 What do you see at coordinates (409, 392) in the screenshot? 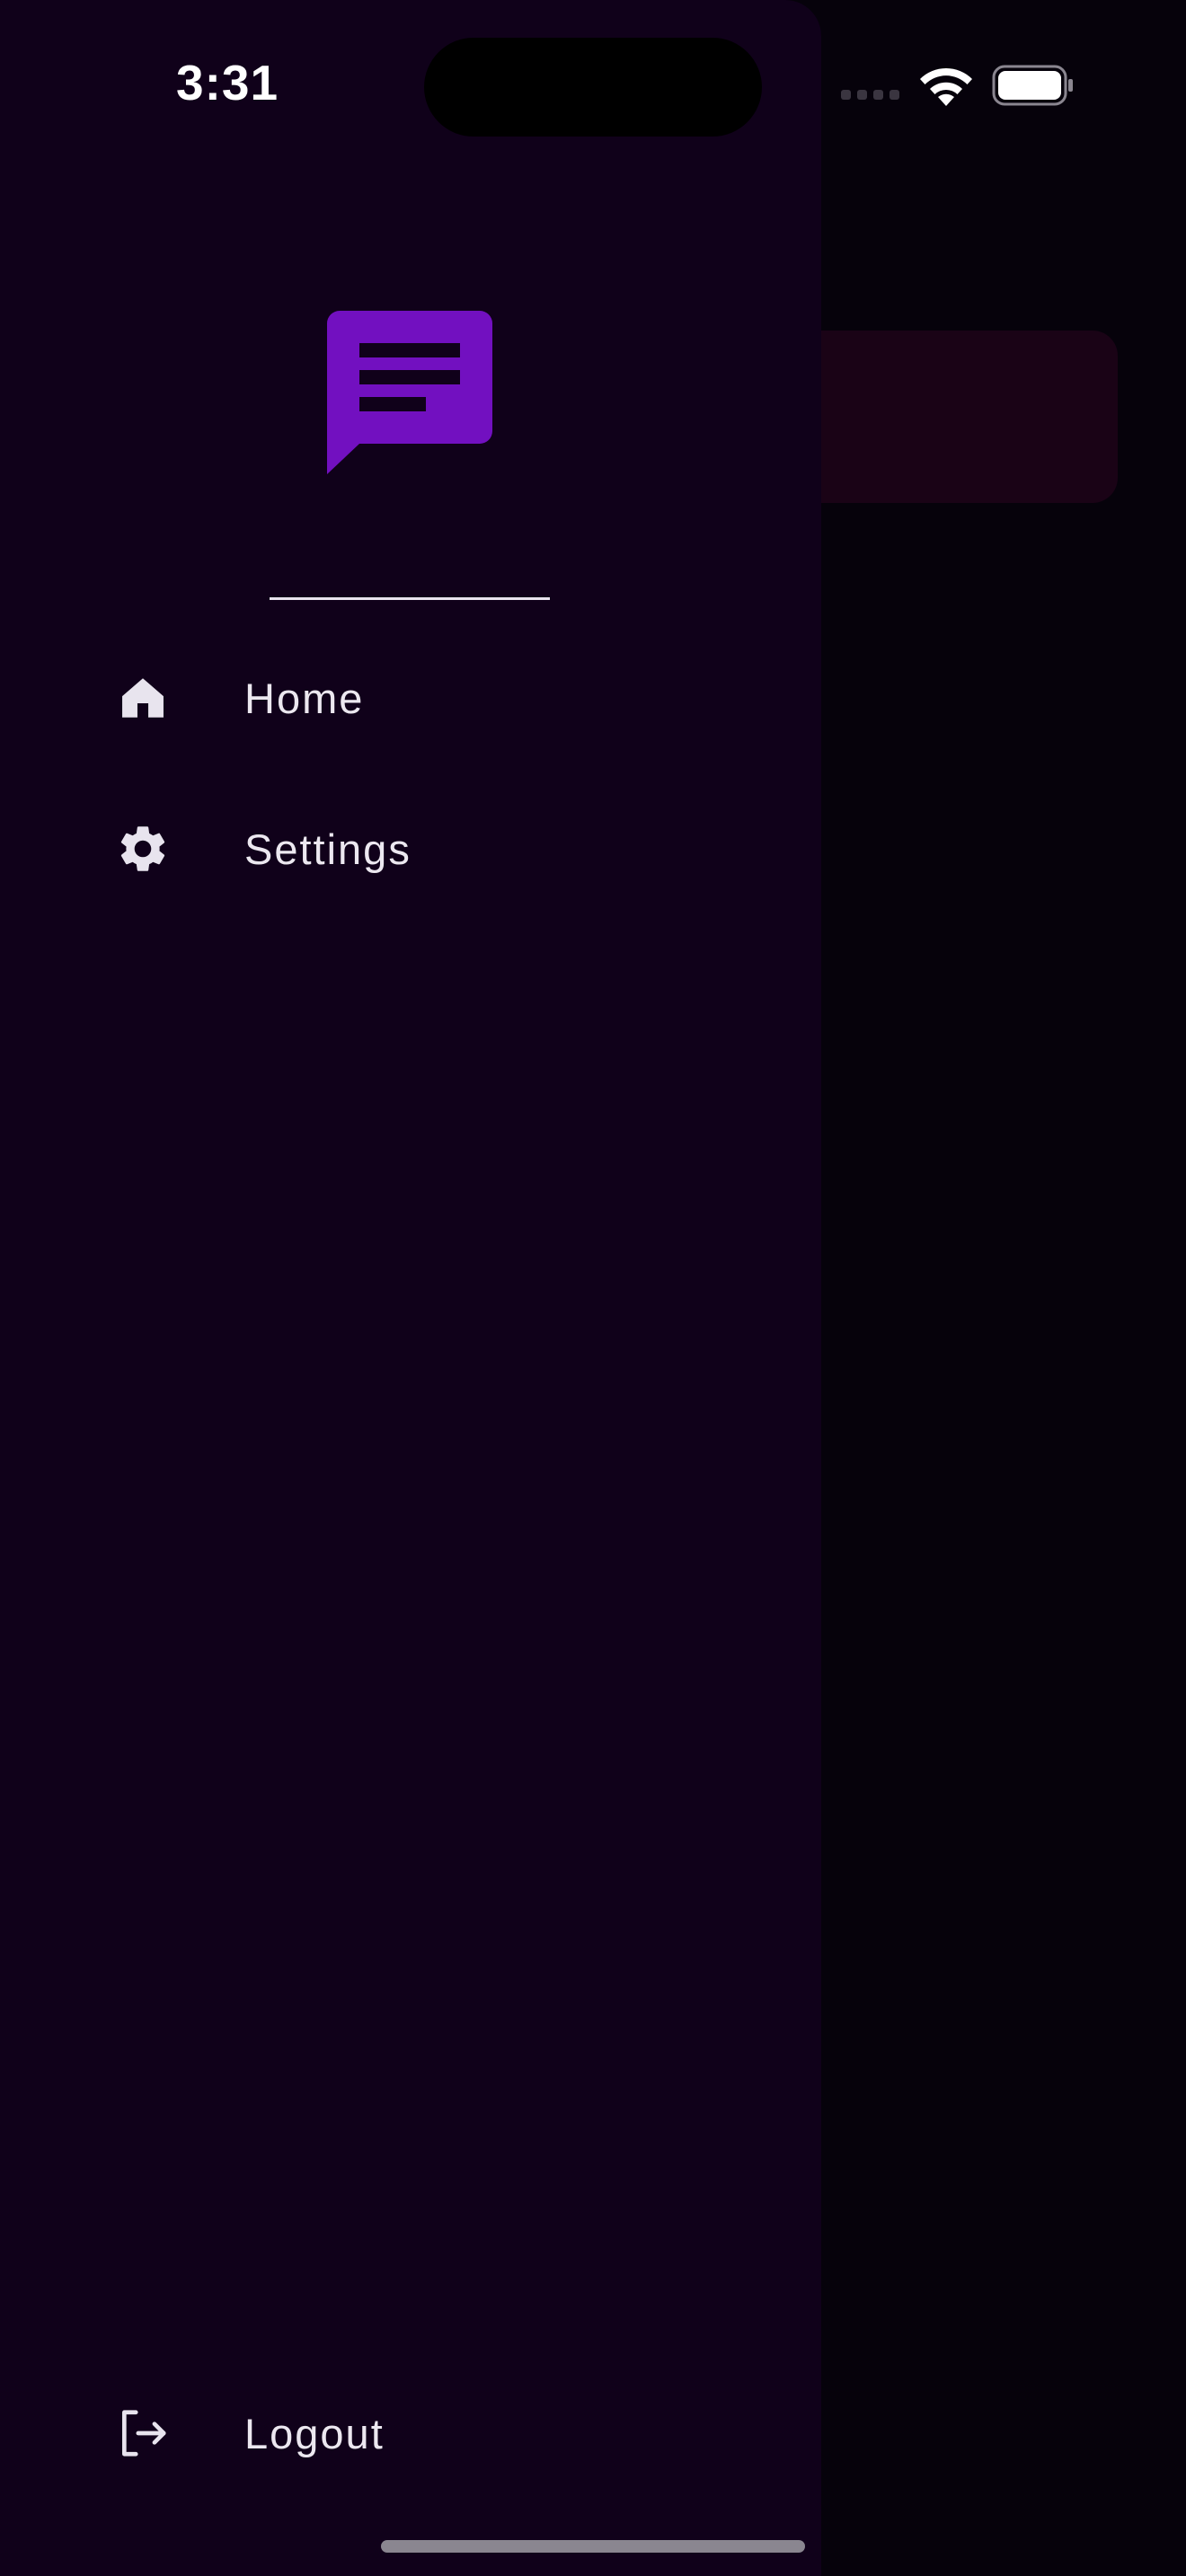
I see `chat-message-icon` at bounding box center [409, 392].